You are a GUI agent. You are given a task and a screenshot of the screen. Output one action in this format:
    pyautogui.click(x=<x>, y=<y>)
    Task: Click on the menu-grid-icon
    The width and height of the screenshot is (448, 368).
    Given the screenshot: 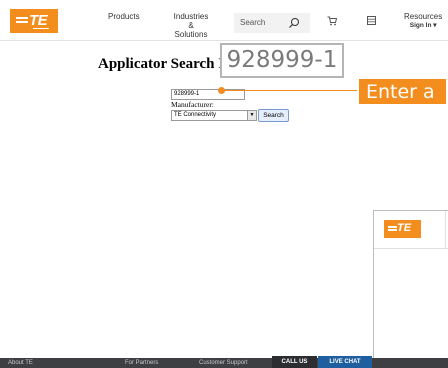 What is the action you would take?
    pyautogui.click(x=371, y=20)
    